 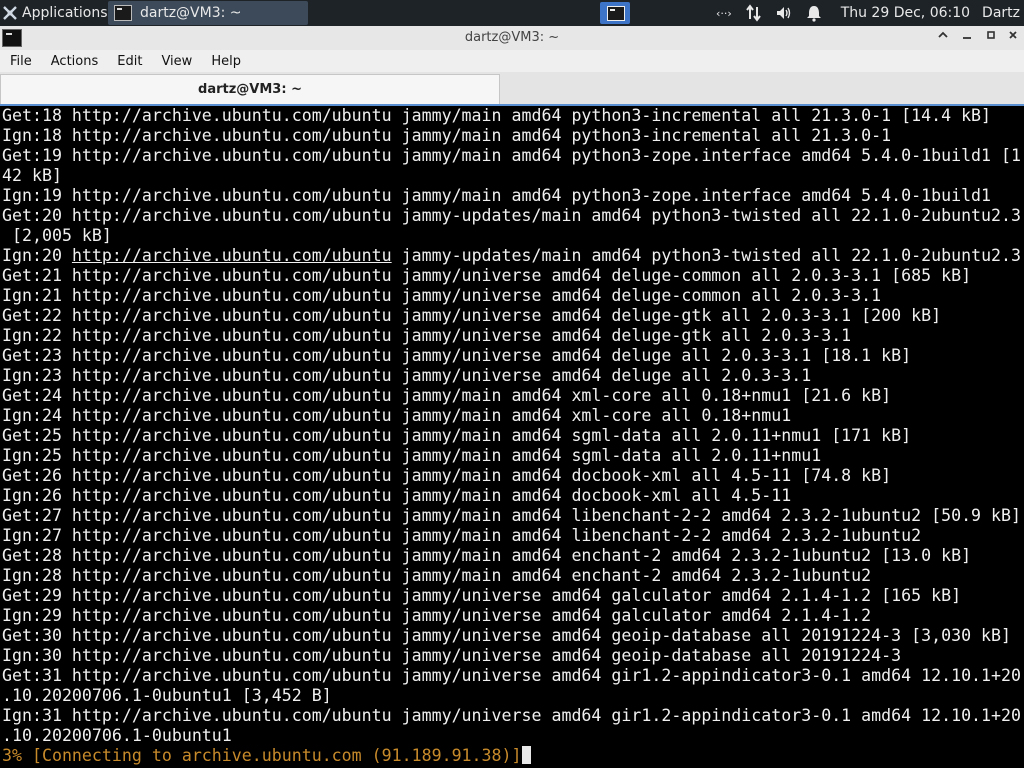 I want to click on terminal-line: 42 kB], so click(x=32, y=175).